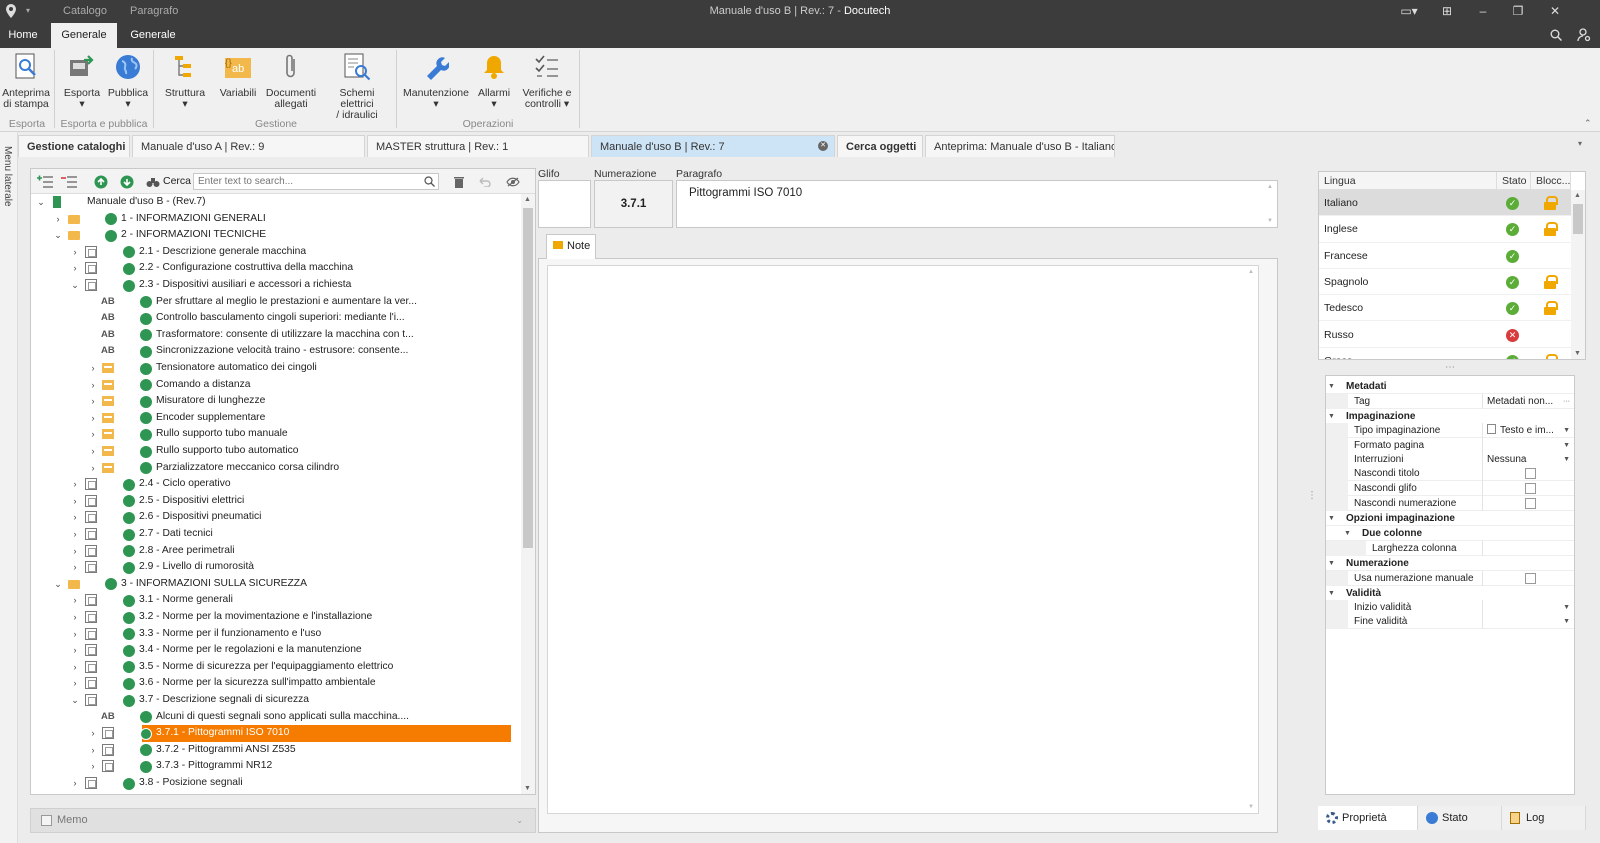  Describe the element at coordinates (276, 600) in the screenshot. I see `tree-row: › 3.1 - Norme generali` at that location.